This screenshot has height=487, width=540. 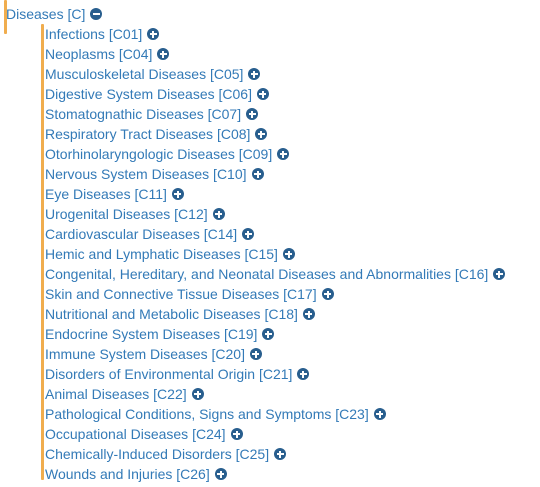 I want to click on tree-node-item: Digestive System Diseases [C06], so click(x=157, y=94).